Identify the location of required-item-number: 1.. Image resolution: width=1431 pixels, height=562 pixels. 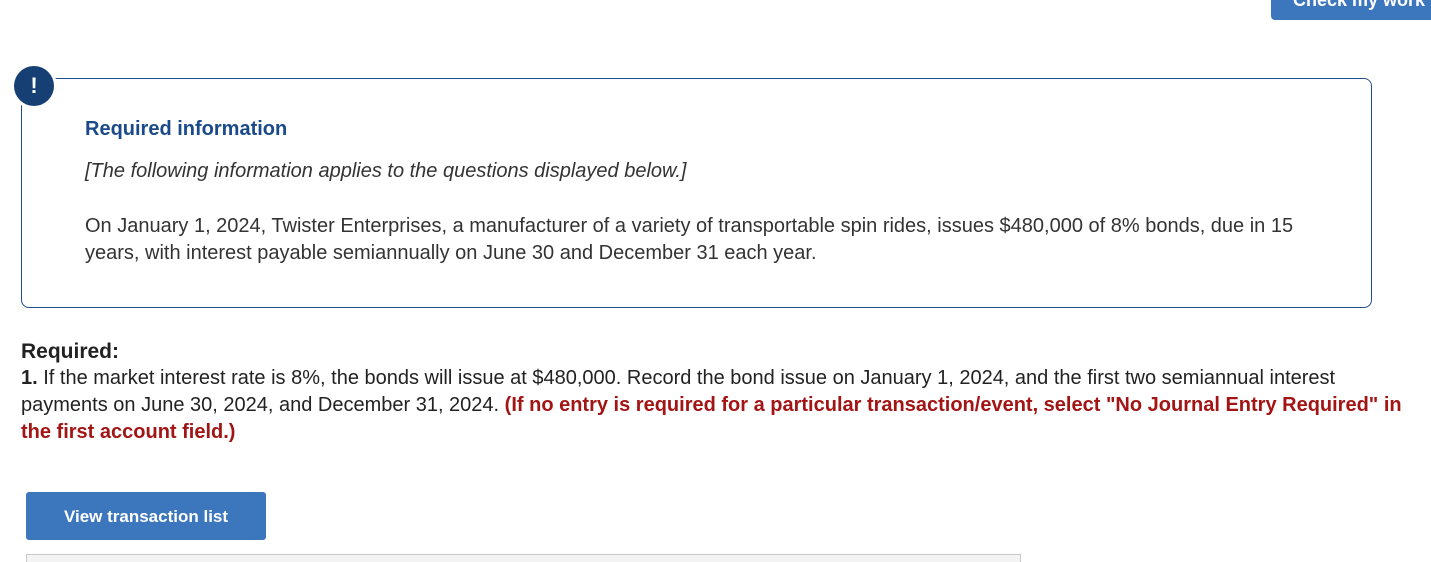
(29, 378).